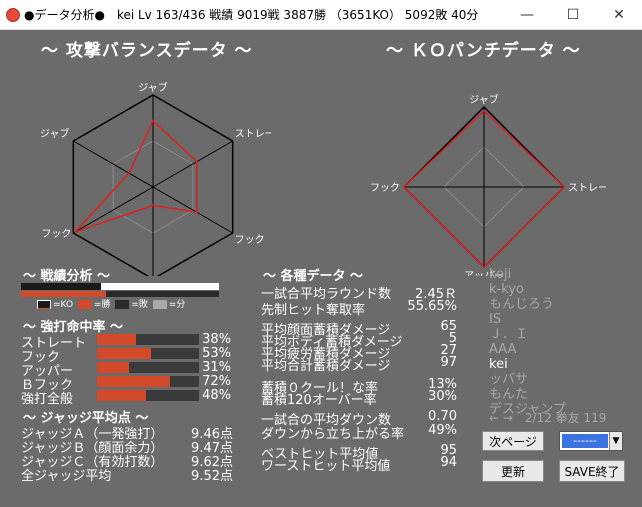 This screenshot has width=642, height=507. What do you see at coordinates (47, 399) in the screenshot?
I see `hit-rate-label: 強打全般` at bounding box center [47, 399].